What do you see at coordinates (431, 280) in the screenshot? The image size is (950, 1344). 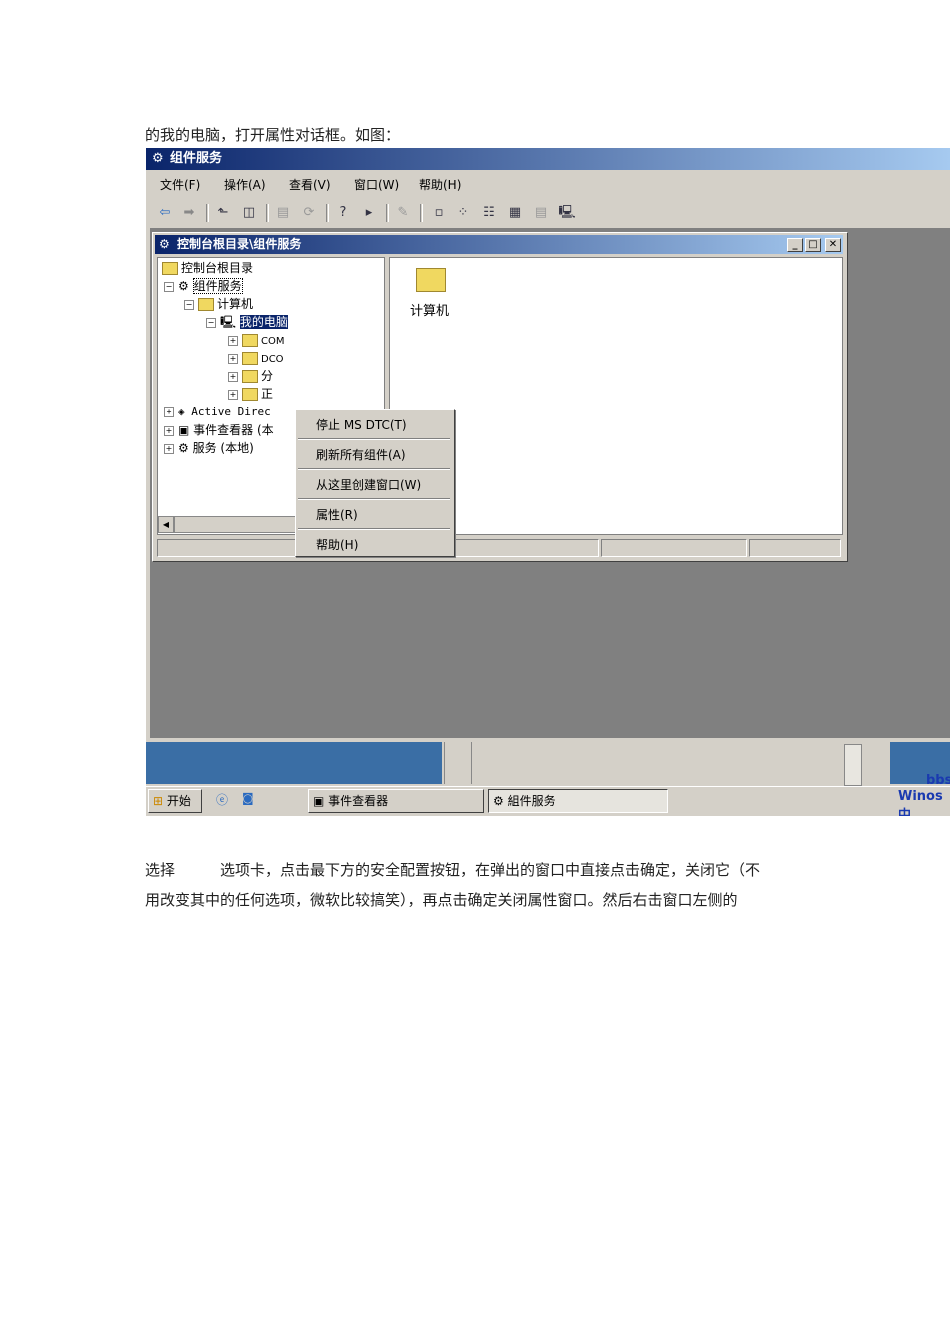 I see `folder-icon` at bounding box center [431, 280].